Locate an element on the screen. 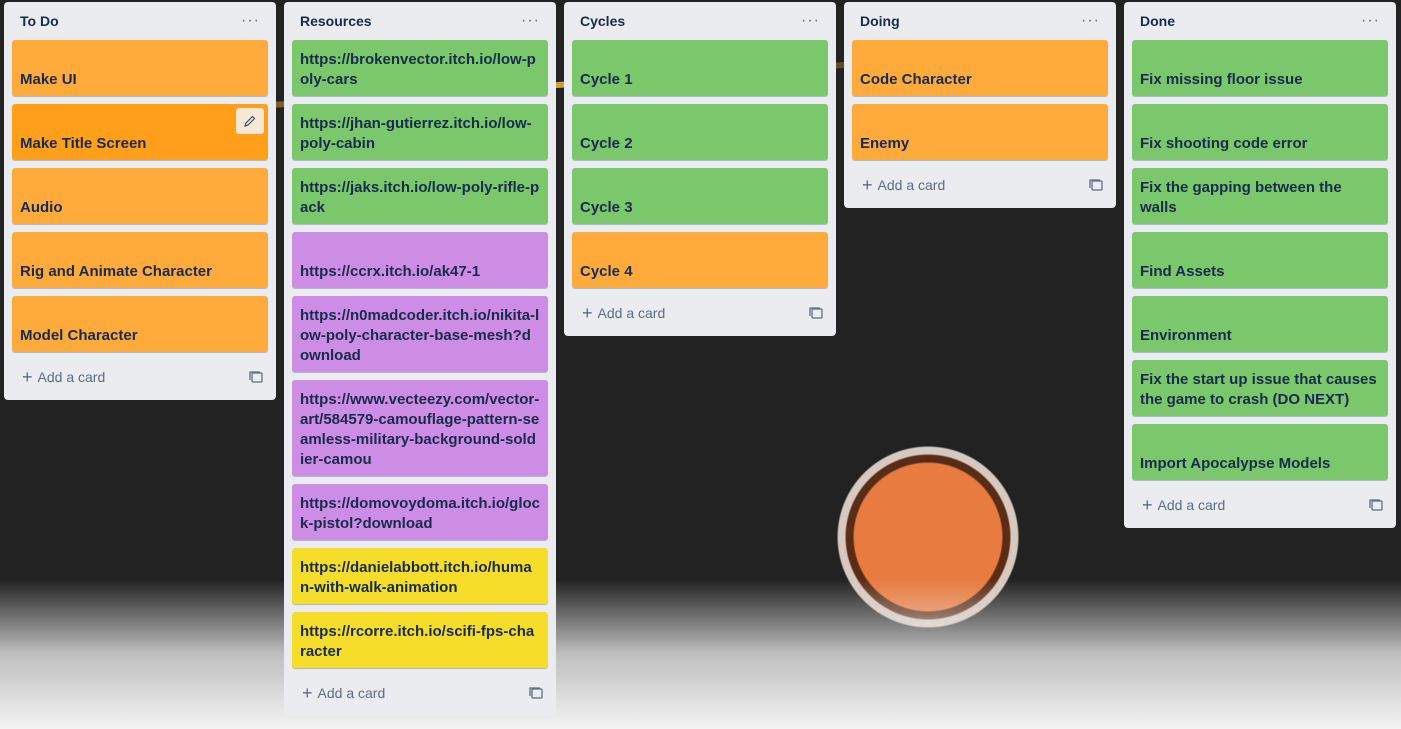 The image size is (1401, 729). card: Fix the gapping between the walls is located at coordinates (1260, 196).